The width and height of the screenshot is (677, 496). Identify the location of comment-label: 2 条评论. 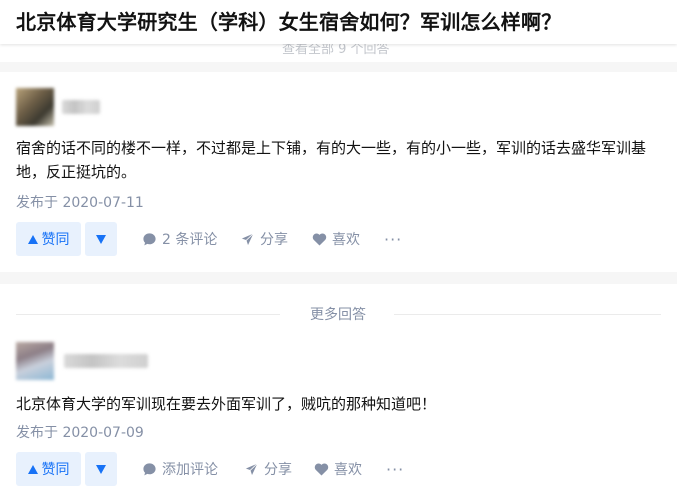
(190, 240).